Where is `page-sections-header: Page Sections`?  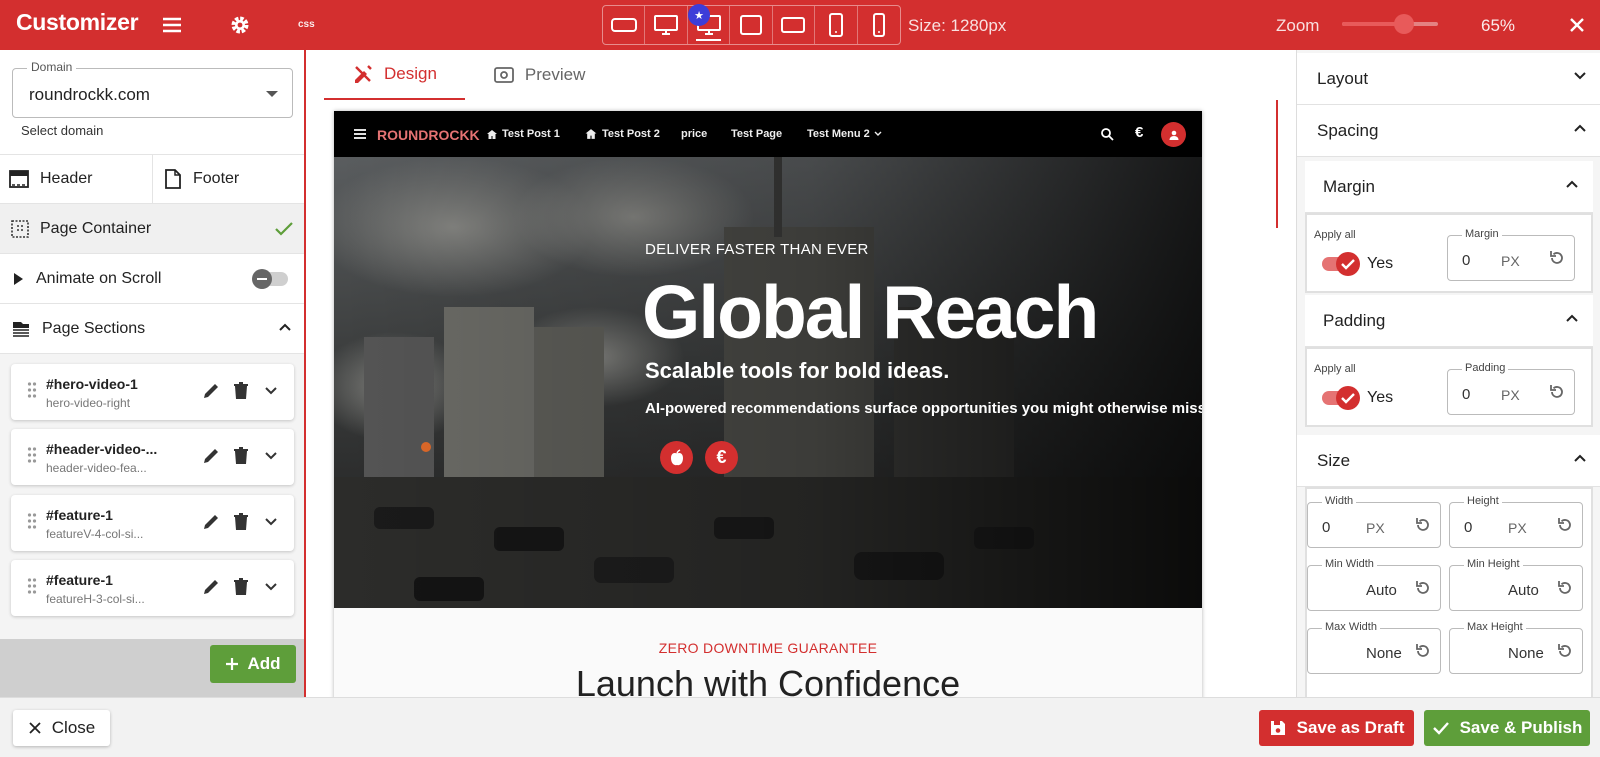 page-sections-header: Page Sections is located at coordinates (152, 329).